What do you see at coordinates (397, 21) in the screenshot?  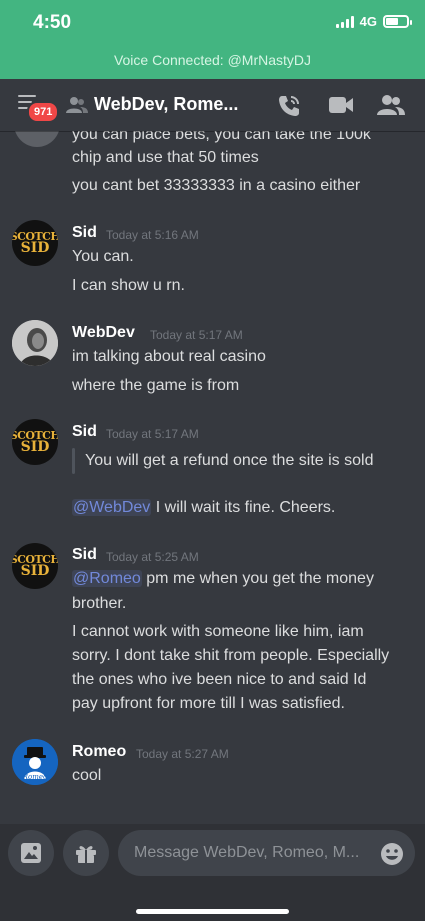 I see `battery-icon` at bounding box center [397, 21].